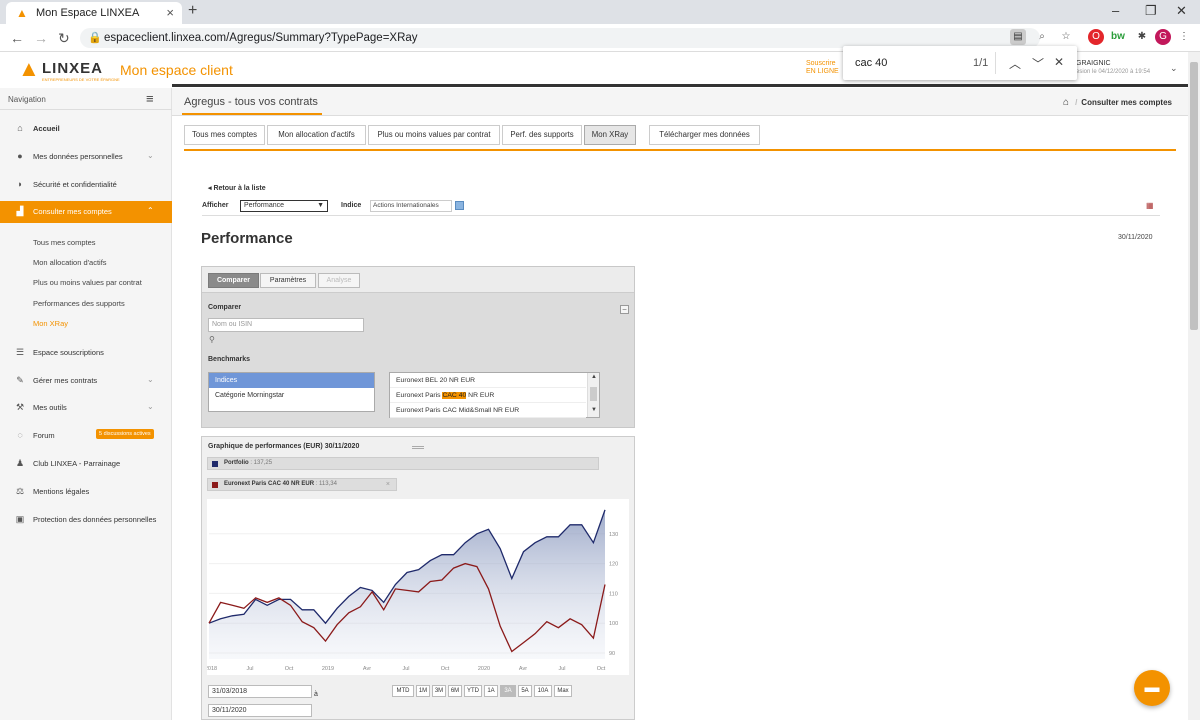 The image size is (1200, 720). Describe the element at coordinates (1115, 10) in the screenshot. I see `minimize-button: –` at that location.